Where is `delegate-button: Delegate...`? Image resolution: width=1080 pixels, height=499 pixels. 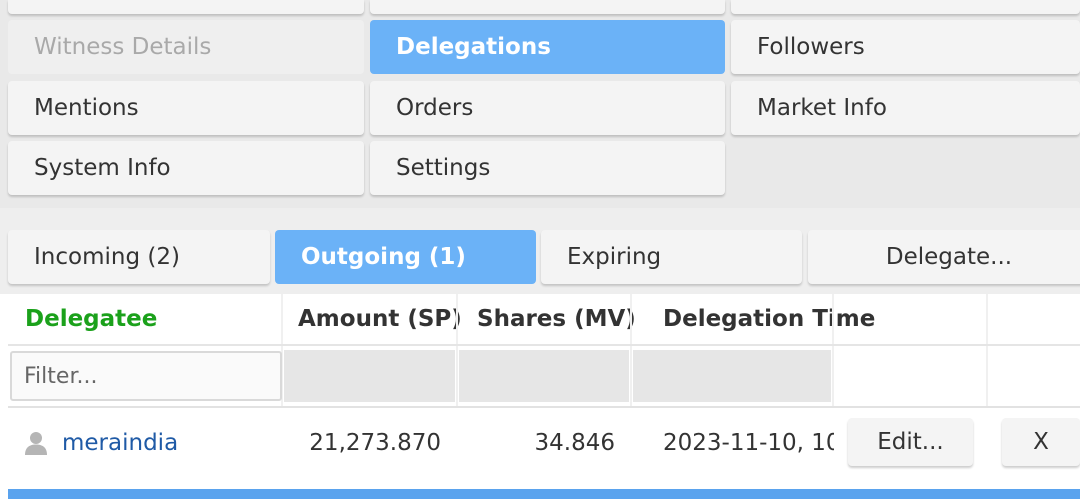 delegate-button: Delegate... is located at coordinates (944, 257).